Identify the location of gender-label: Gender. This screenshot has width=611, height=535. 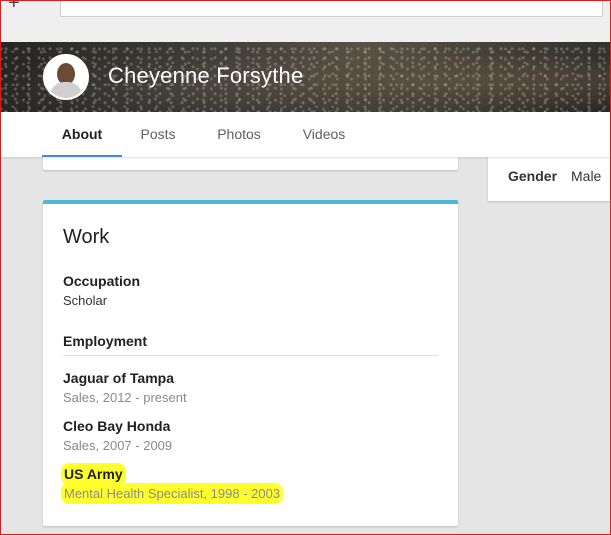
(533, 176).